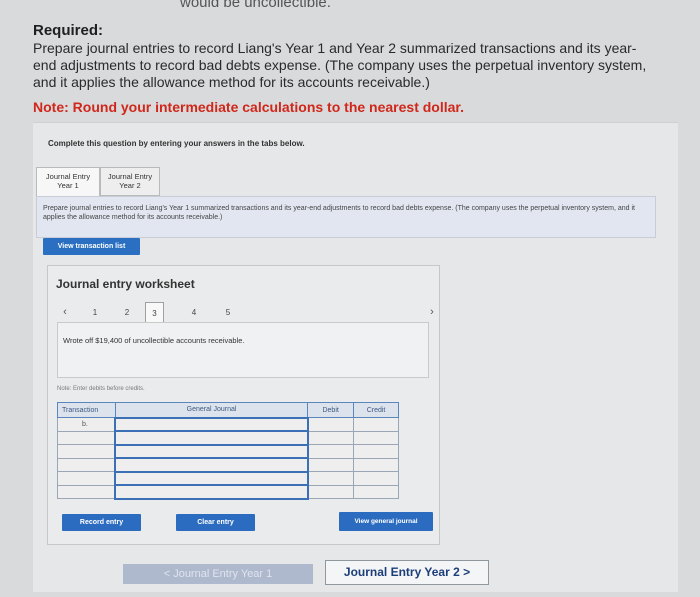 The height and width of the screenshot is (597, 700). I want to click on page-1: 1, so click(95, 312).